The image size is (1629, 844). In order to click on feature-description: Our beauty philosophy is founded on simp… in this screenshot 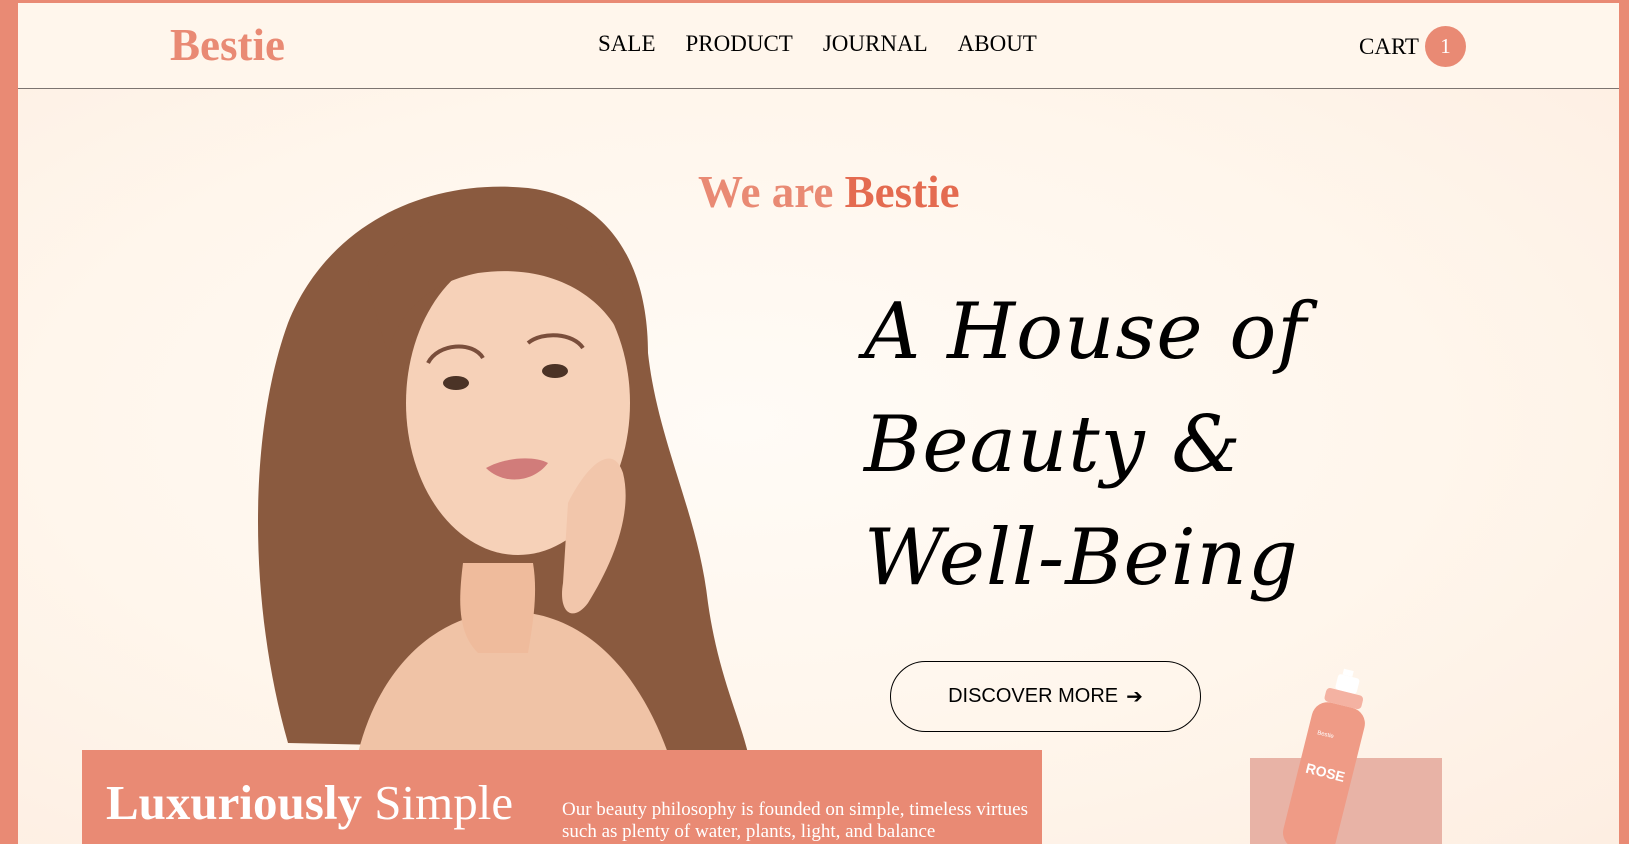, I will do `click(795, 820)`.